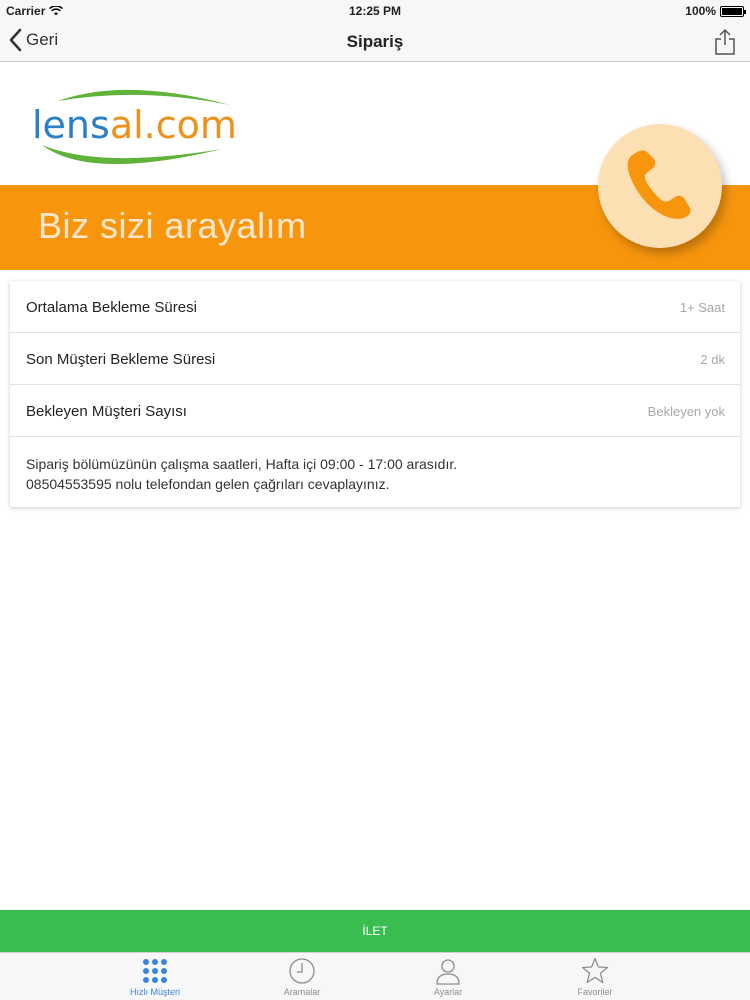 Image resolution: width=750 pixels, height=1000 pixels. I want to click on lensal-logo: lensal.com, so click(134, 127).